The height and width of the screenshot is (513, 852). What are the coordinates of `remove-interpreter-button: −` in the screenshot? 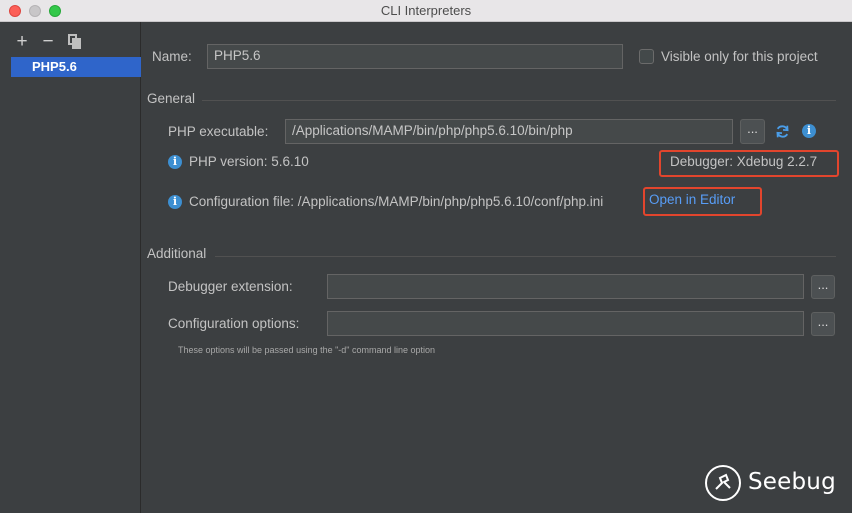 It's located at (48, 41).